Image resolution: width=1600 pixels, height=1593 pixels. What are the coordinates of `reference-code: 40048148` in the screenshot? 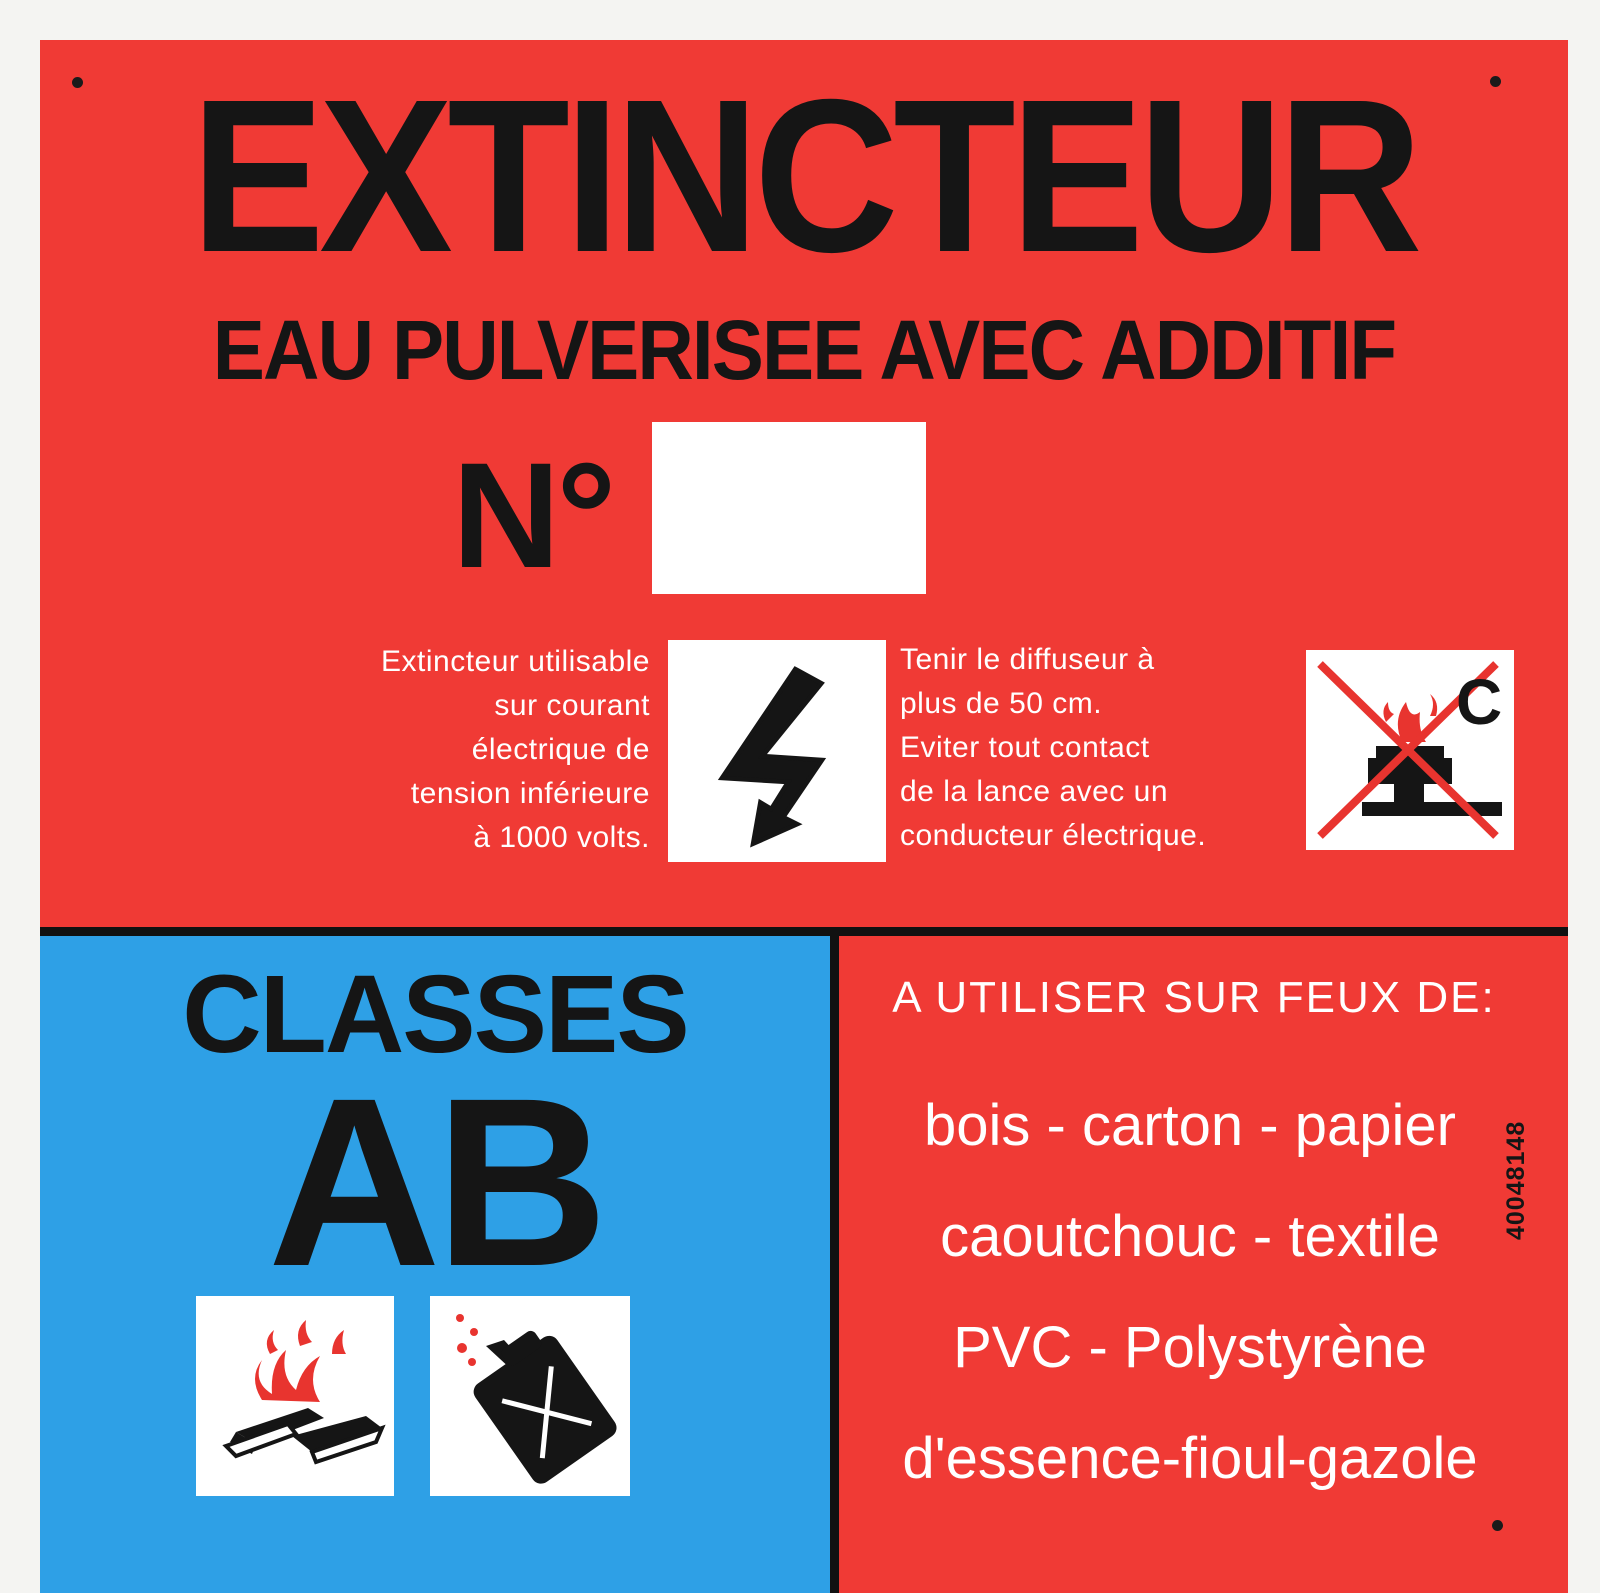 It's located at (1516, 1180).